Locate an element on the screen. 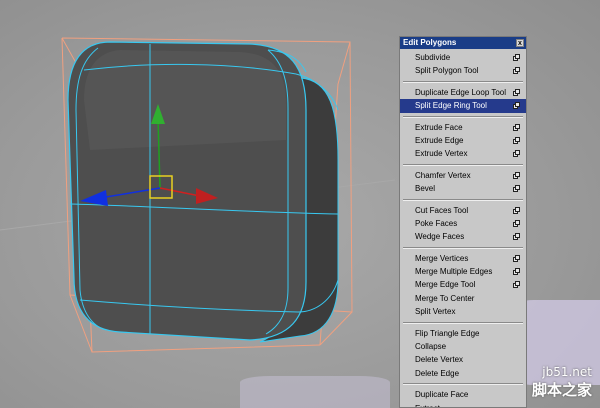  menu-titlebar: Edit Polygons x is located at coordinates (463, 43).